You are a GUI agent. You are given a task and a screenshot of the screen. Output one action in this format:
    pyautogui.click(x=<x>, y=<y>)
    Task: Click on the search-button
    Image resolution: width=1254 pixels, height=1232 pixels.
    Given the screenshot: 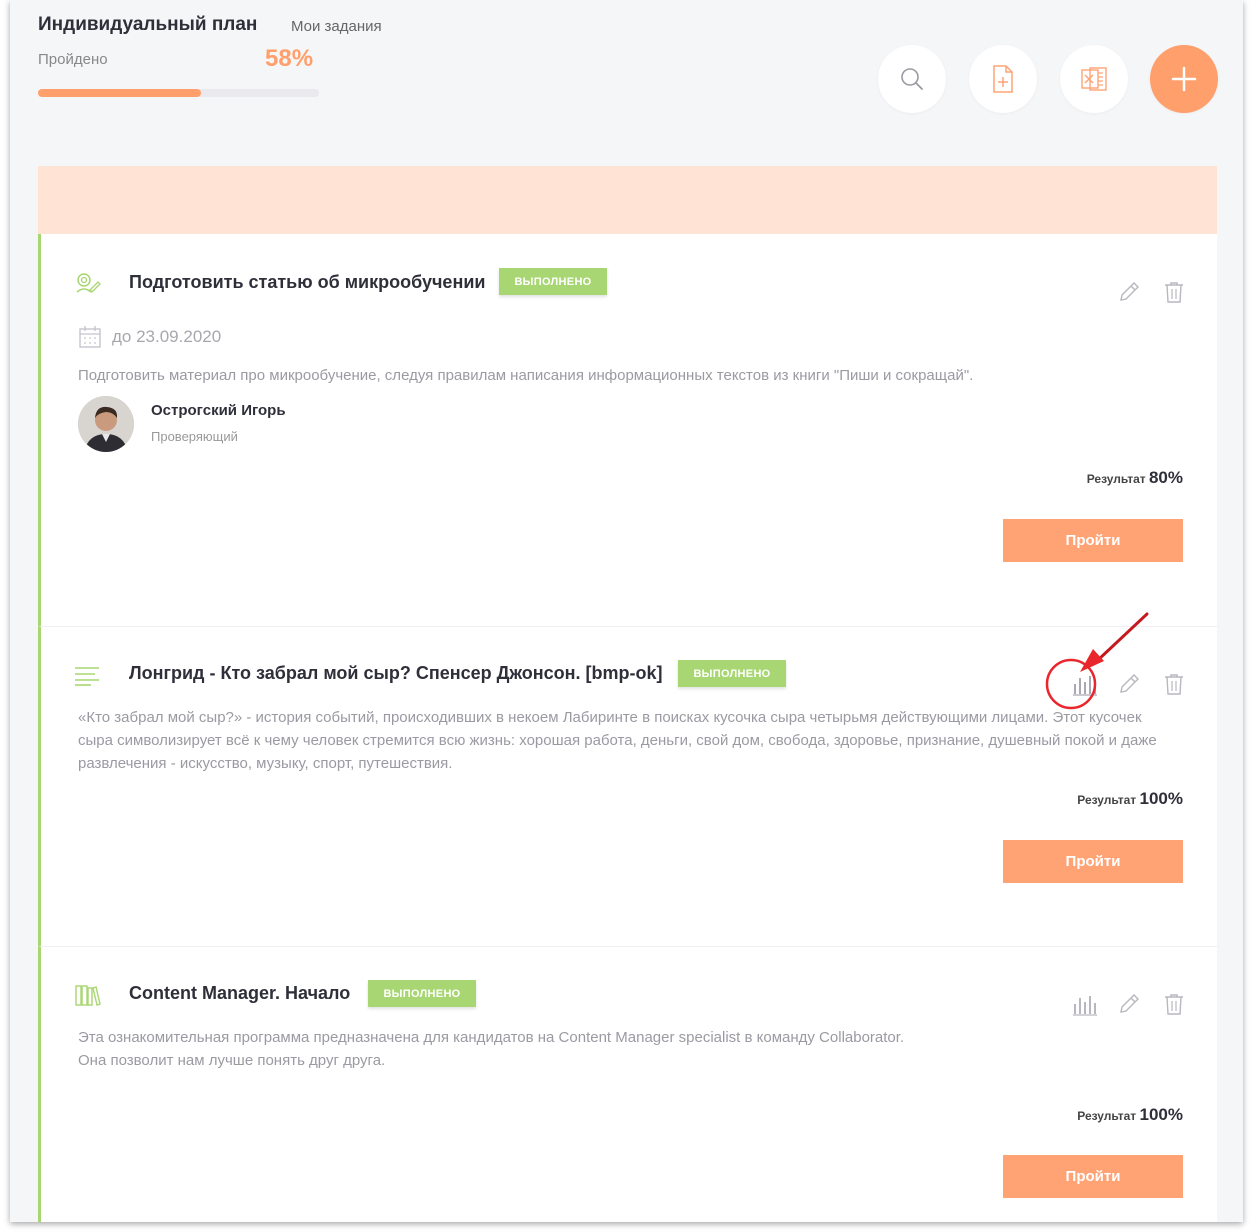 What is the action you would take?
    pyautogui.click(x=912, y=79)
    